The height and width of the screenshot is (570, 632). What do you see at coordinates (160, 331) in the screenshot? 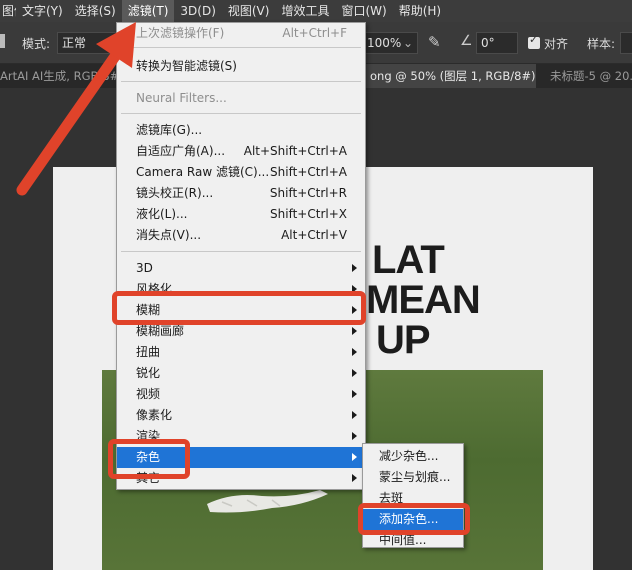
I see `menu-item-label: 模糊画廊` at bounding box center [160, 331].